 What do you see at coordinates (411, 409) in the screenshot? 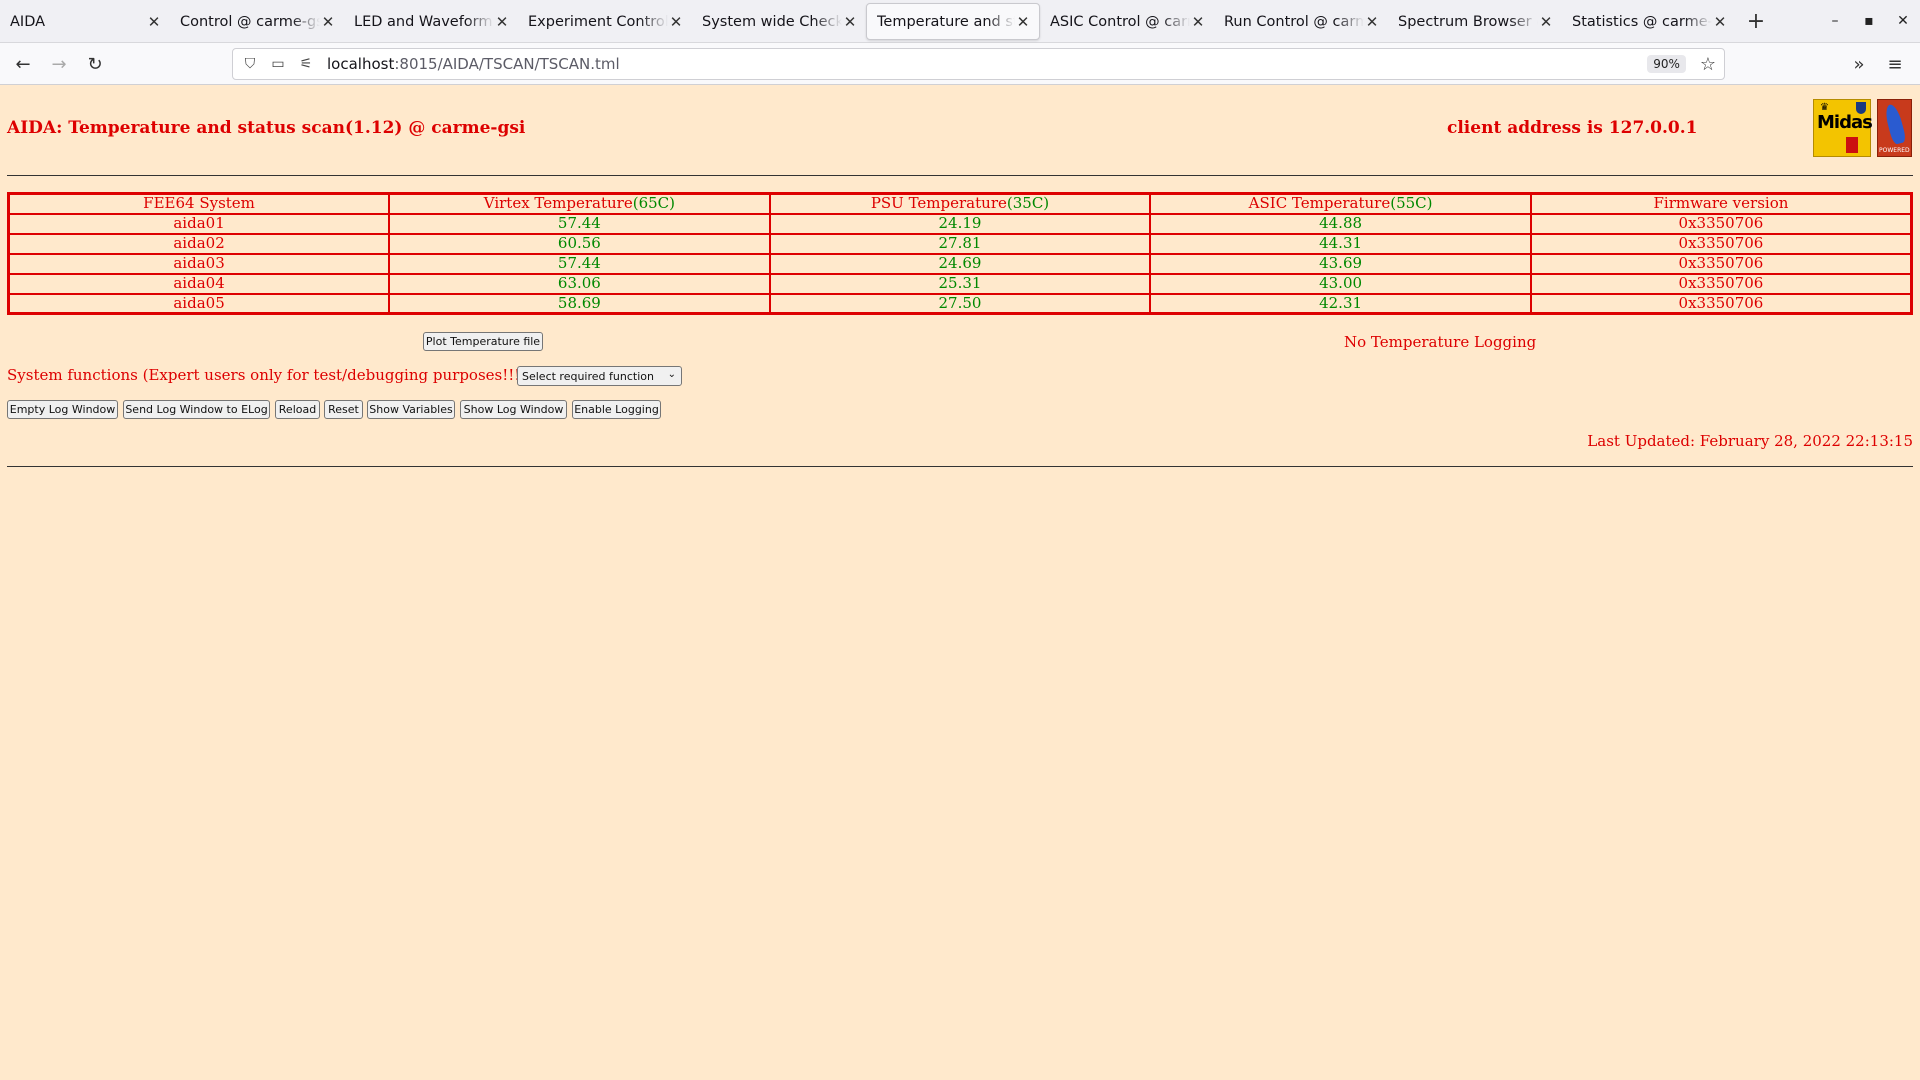
I see `show-variables-button: Show Variables` at bounding box center [411, 409].